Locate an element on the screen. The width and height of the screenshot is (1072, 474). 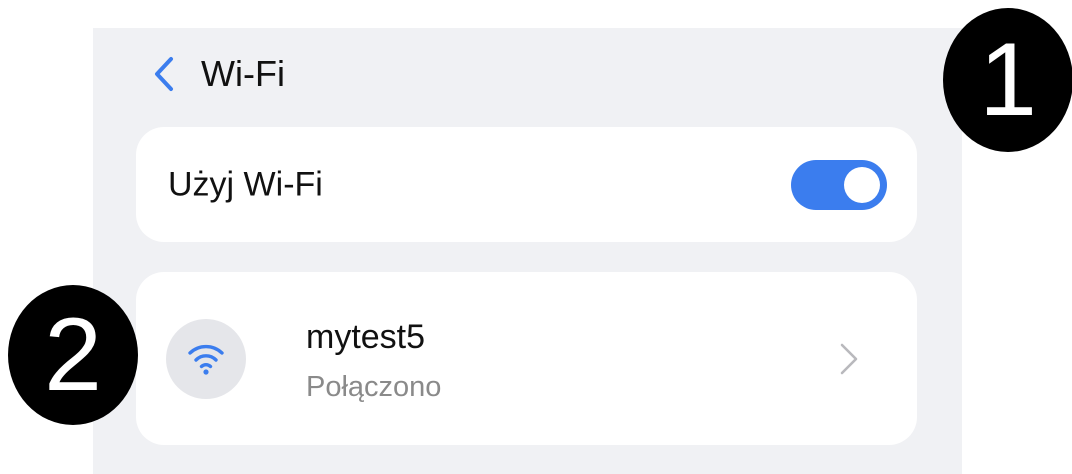
wifi-avatar is located at coordinates (206, 359).